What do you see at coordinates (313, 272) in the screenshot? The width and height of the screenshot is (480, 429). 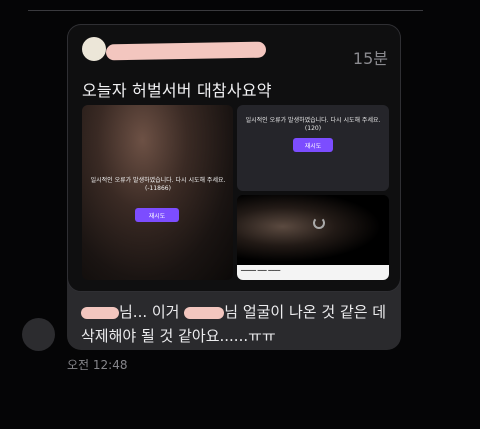 I see `video-info-bar: ━━━━━ ━━━ ━━━━` at bounding box center [313, 272].